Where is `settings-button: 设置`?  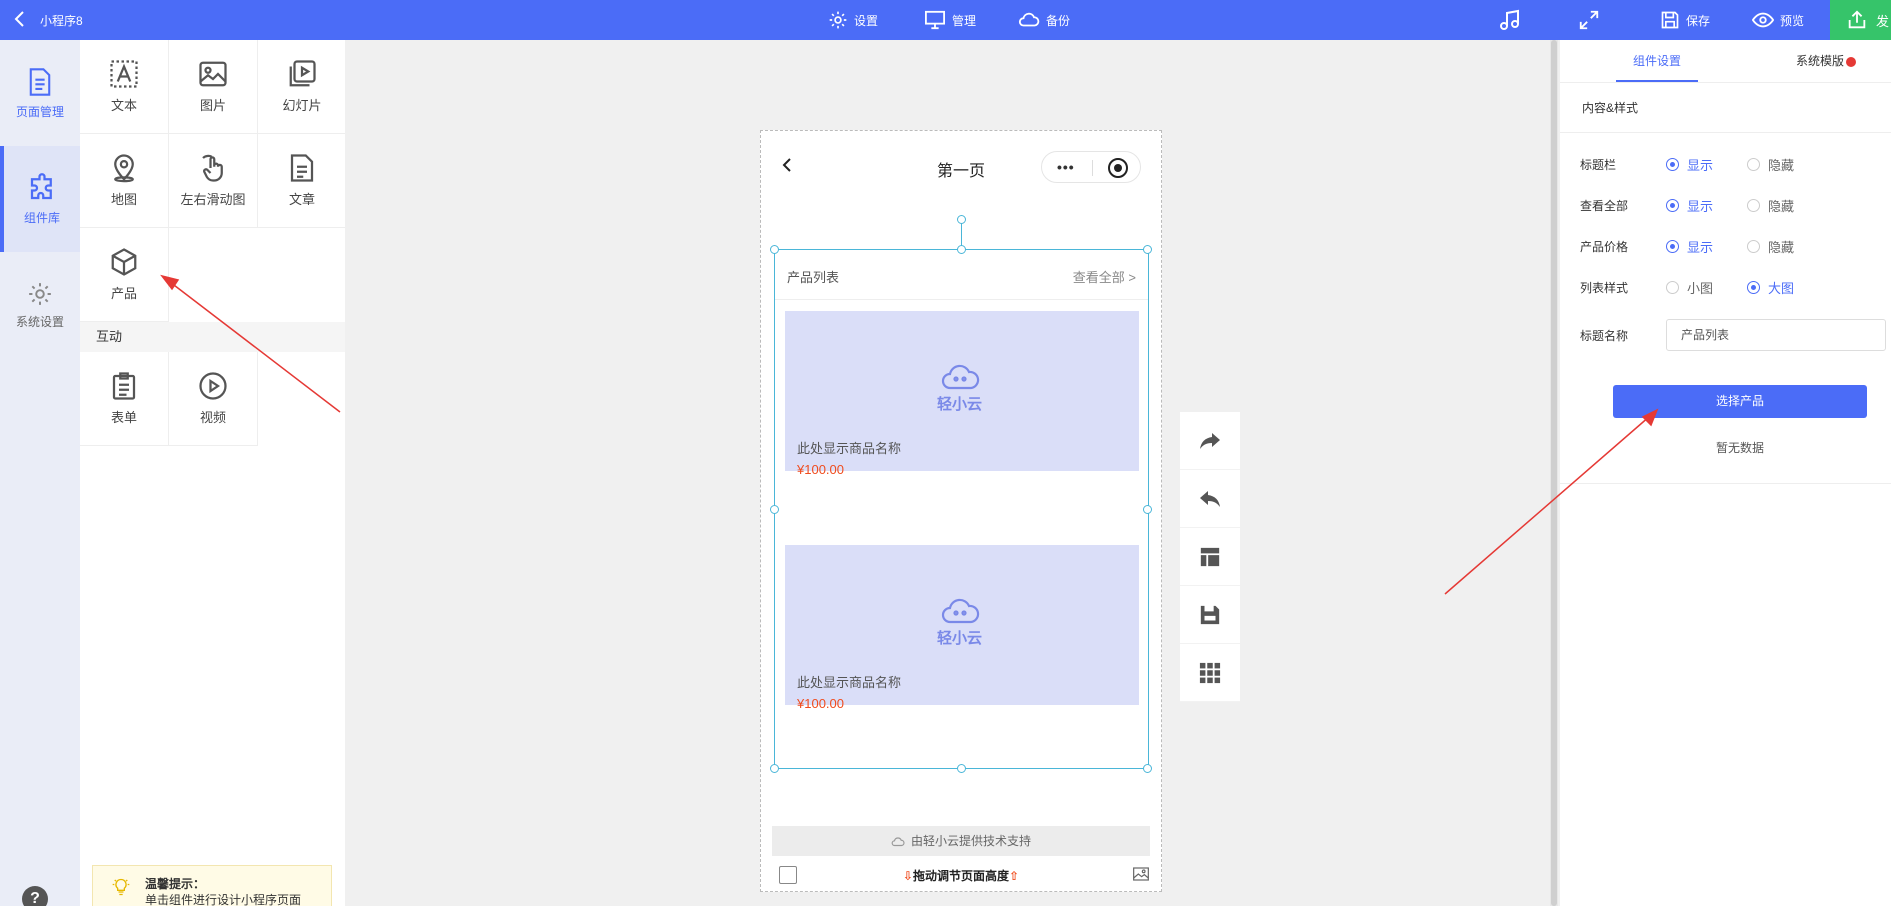
settings-button: 设置 is located at coordinates (853, 20).